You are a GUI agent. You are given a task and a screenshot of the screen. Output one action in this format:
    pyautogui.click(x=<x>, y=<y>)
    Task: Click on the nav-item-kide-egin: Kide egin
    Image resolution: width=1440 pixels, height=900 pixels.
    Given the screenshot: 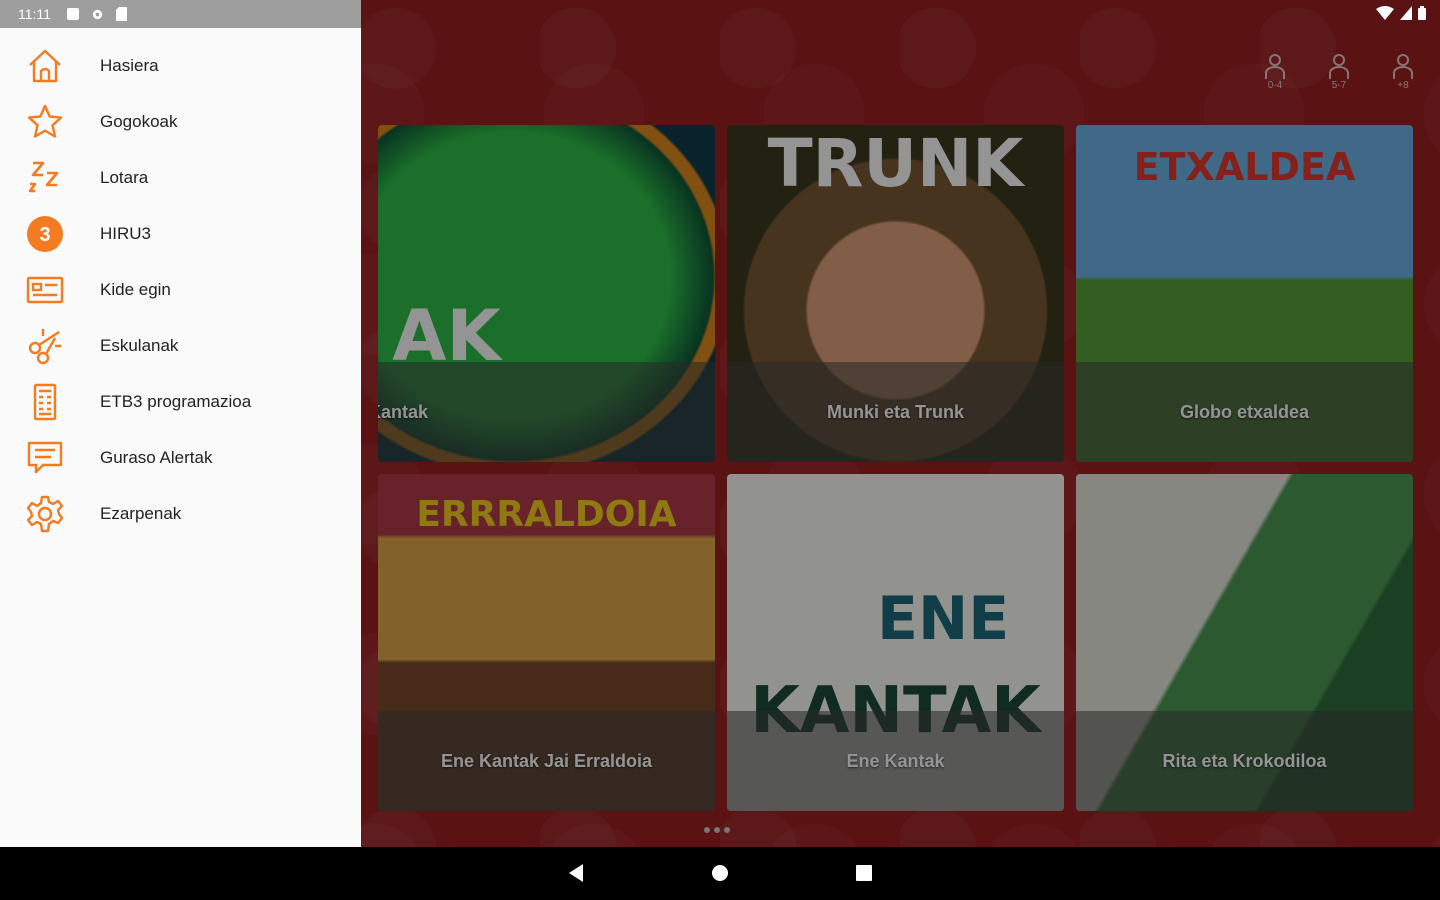 What is the action you would take?
    pyautogui.click(x=180, y=290)
    